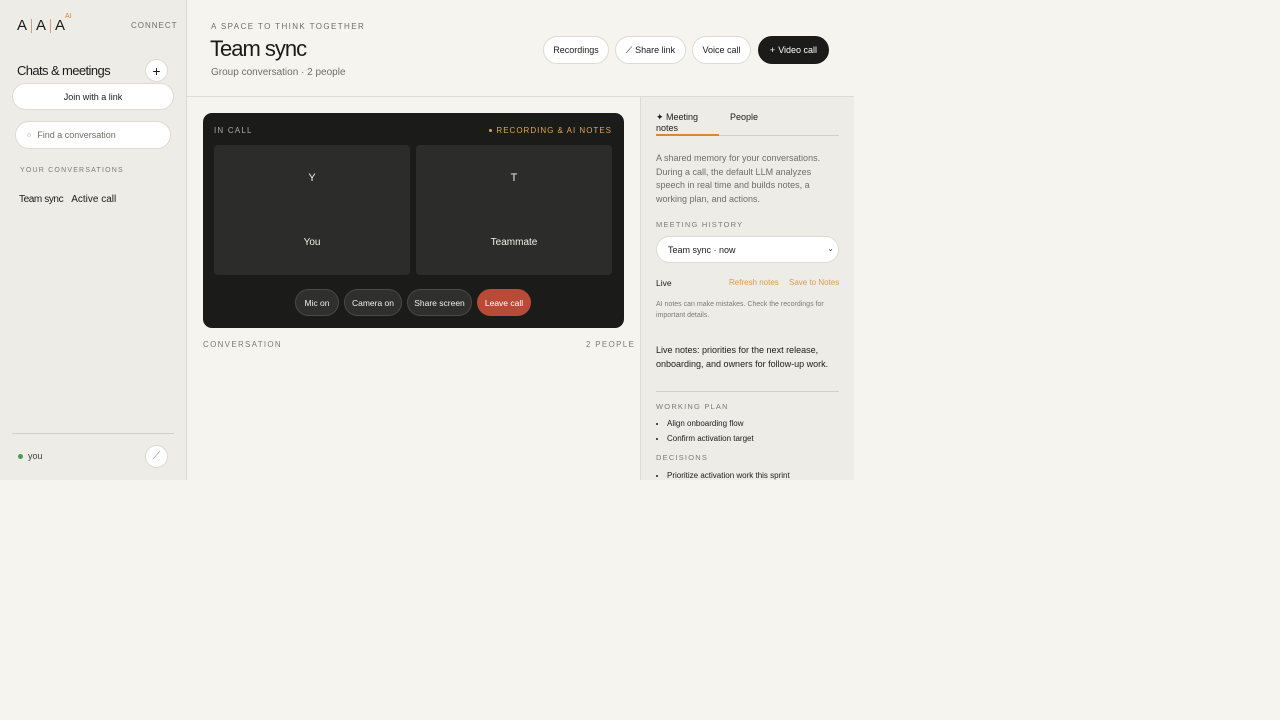 Image resolution: width=1280 pixels, height=720 pixels. I want to click on conversation-item: Team sync Active call, so click(67, 199).